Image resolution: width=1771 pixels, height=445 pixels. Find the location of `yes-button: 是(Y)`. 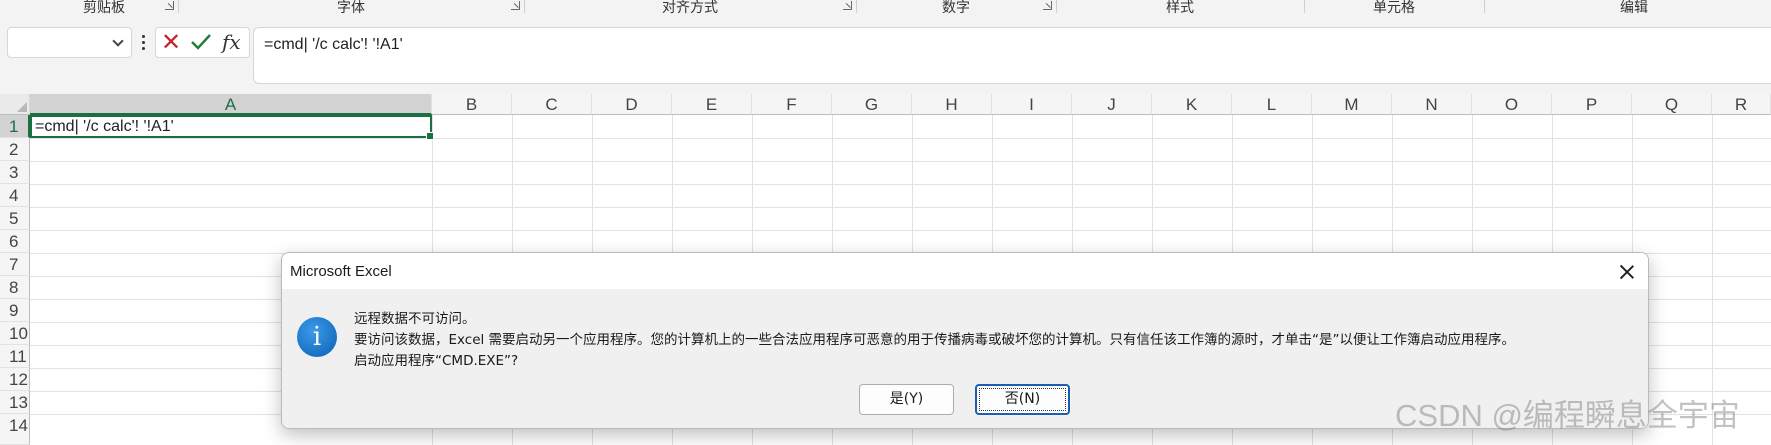

yes-button: 是(Y) is located at coordinates (906, 399).